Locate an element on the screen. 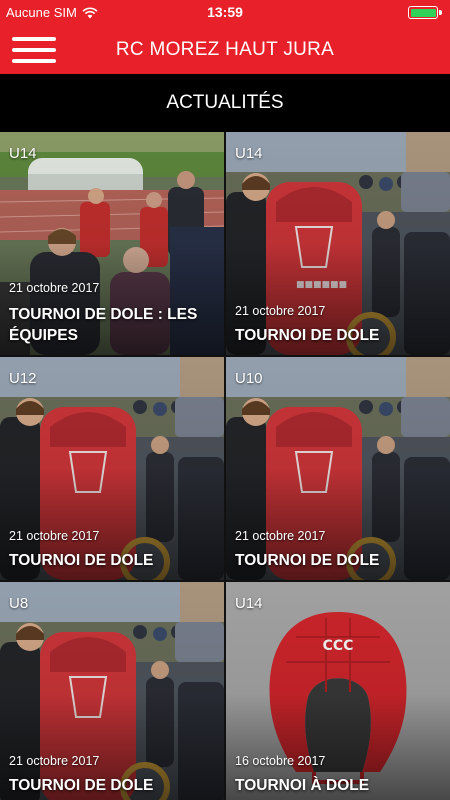 This screenshot has width=450, height=800. news-category: U12 is located at coordinates (23, 378).